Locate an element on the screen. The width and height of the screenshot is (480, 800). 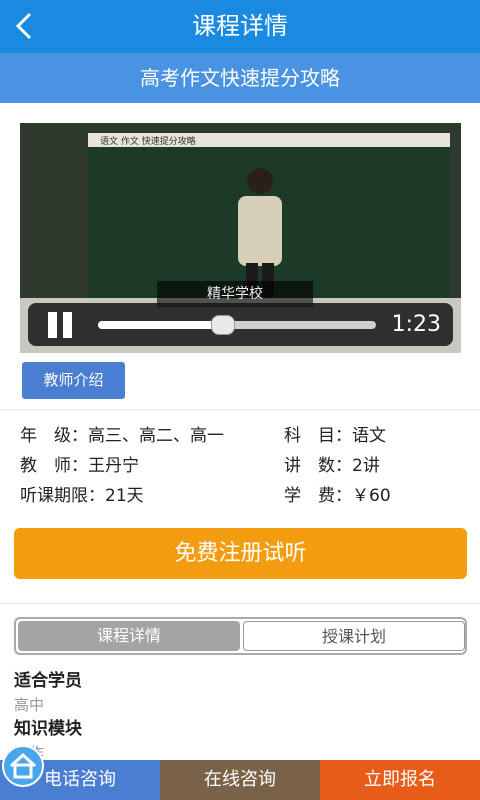
teacher-row: 教 师：王丹宁 is located at coordinates (79, 463).